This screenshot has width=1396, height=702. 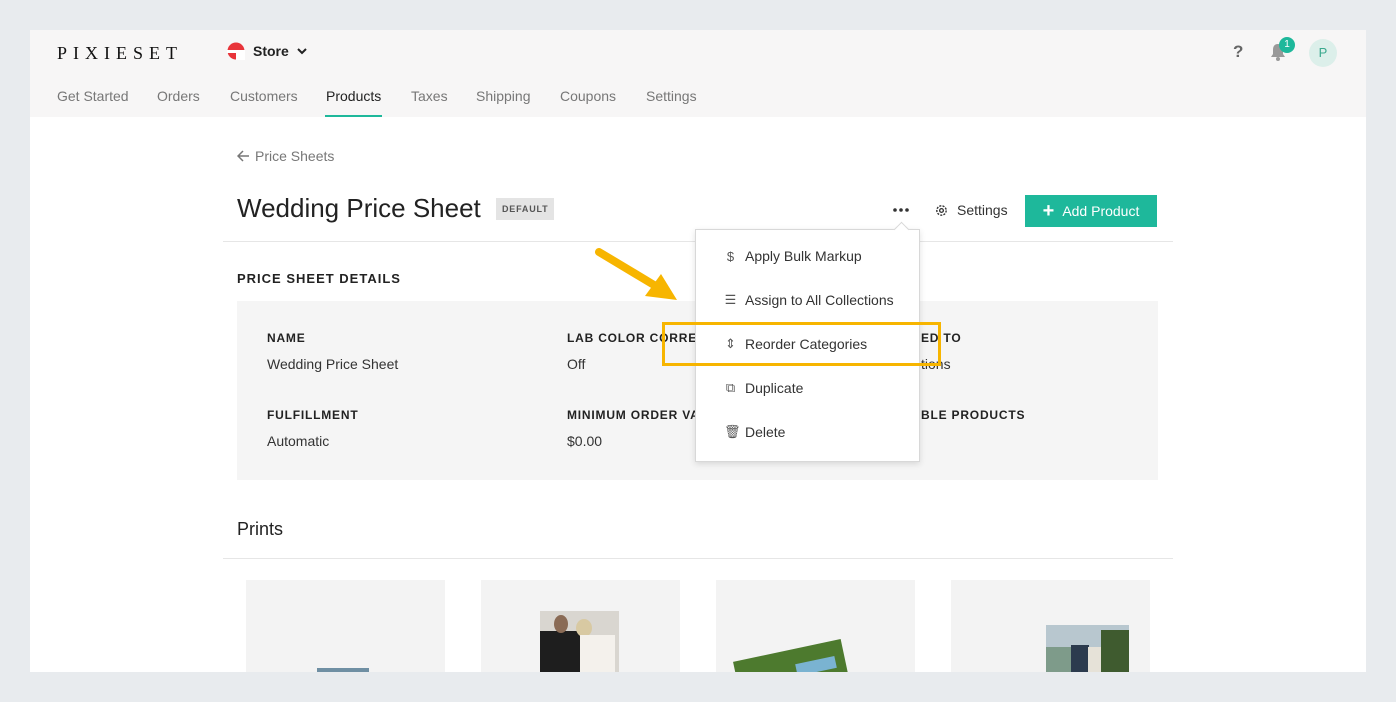 I want to click on menu-item-apply-bulk-markup: $ Apply Bulk Markup, so click(x=793, y=256).